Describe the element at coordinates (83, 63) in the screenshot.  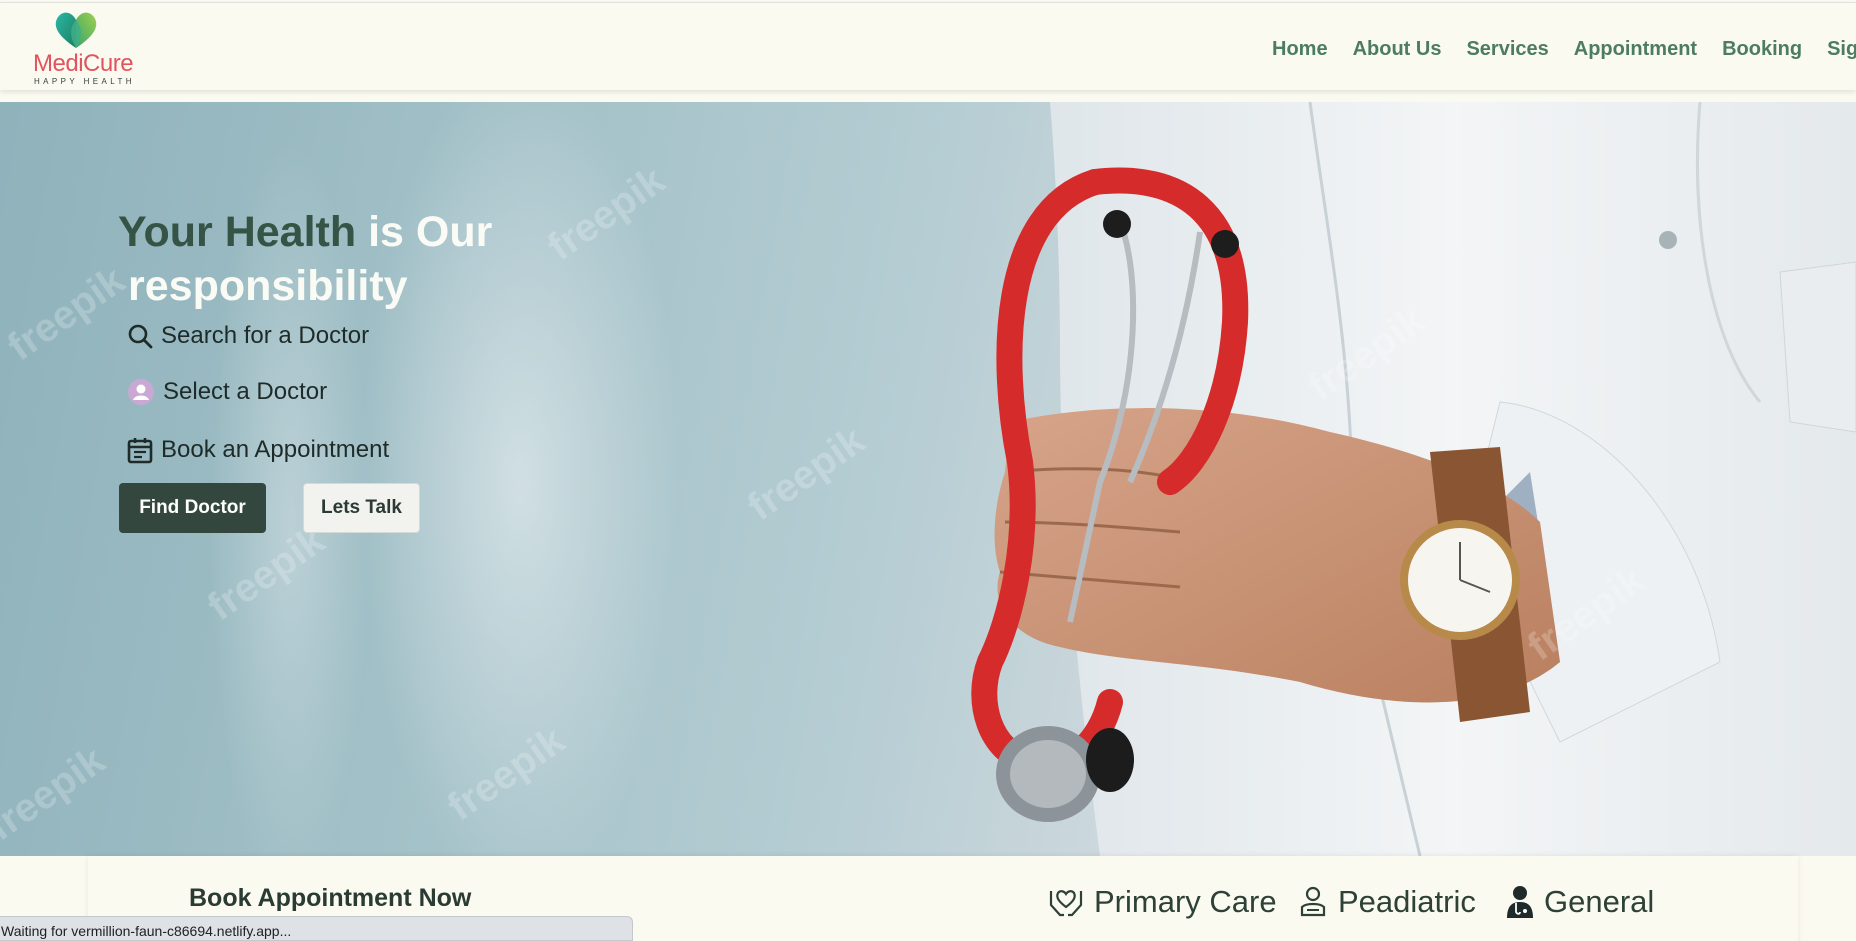
I see `brand-name: MediCure` at that location.